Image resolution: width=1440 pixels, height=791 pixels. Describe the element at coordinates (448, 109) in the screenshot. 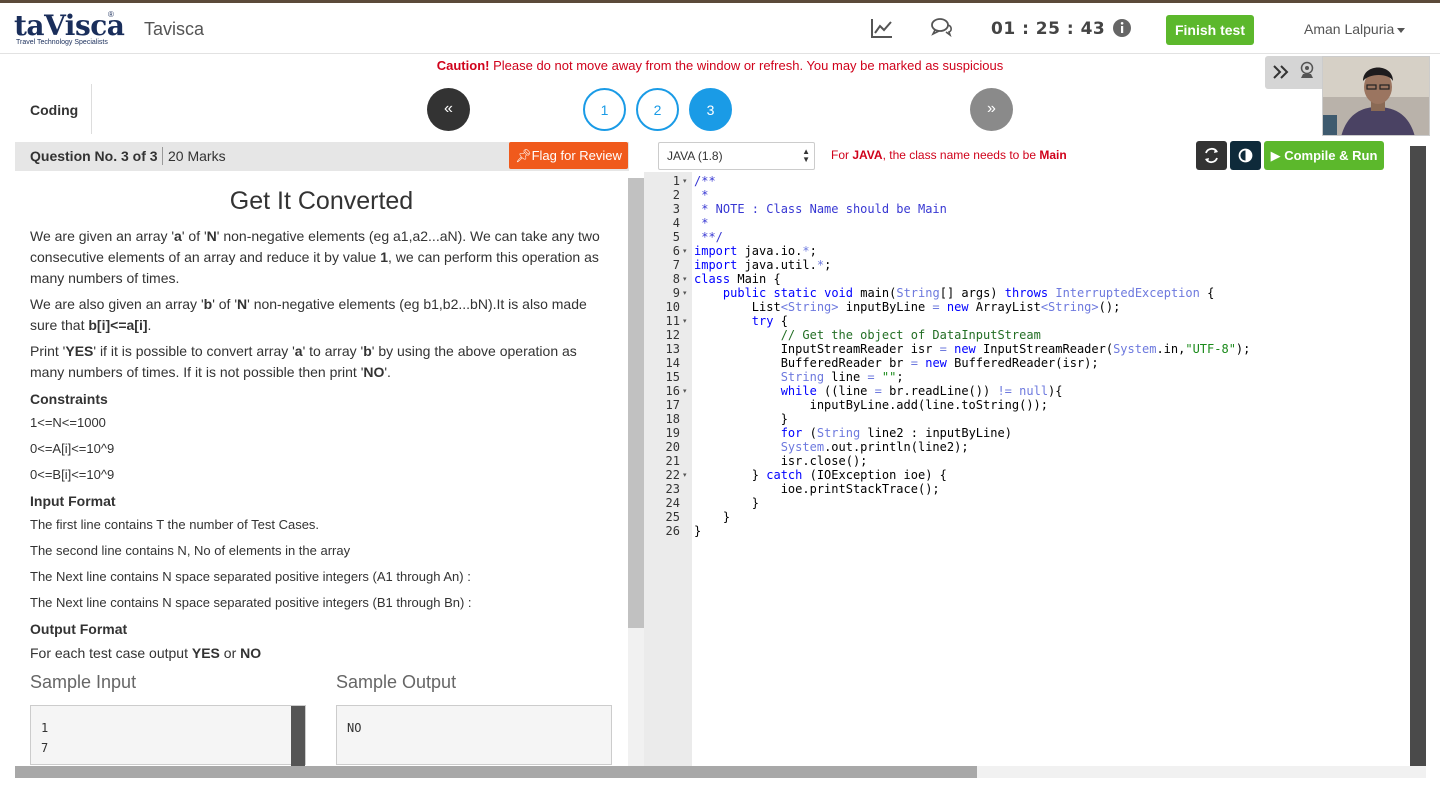

I see `prev-question-button: «` at that location.